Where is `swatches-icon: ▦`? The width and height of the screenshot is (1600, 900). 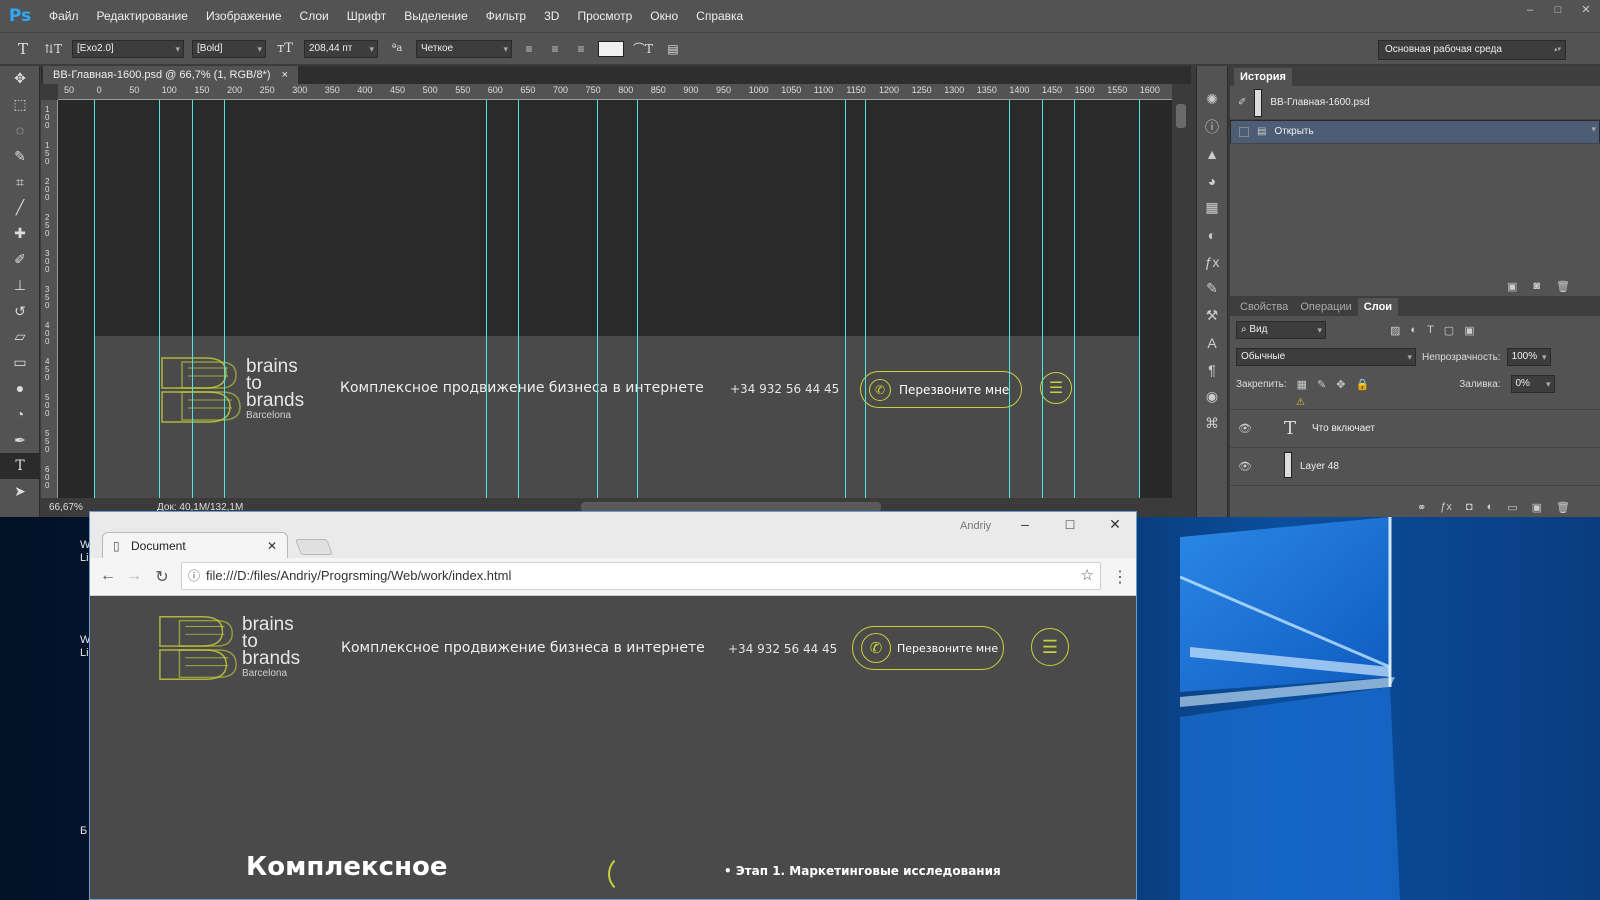
swatches-icon: ▦ is located at coordinates (1212, 207).